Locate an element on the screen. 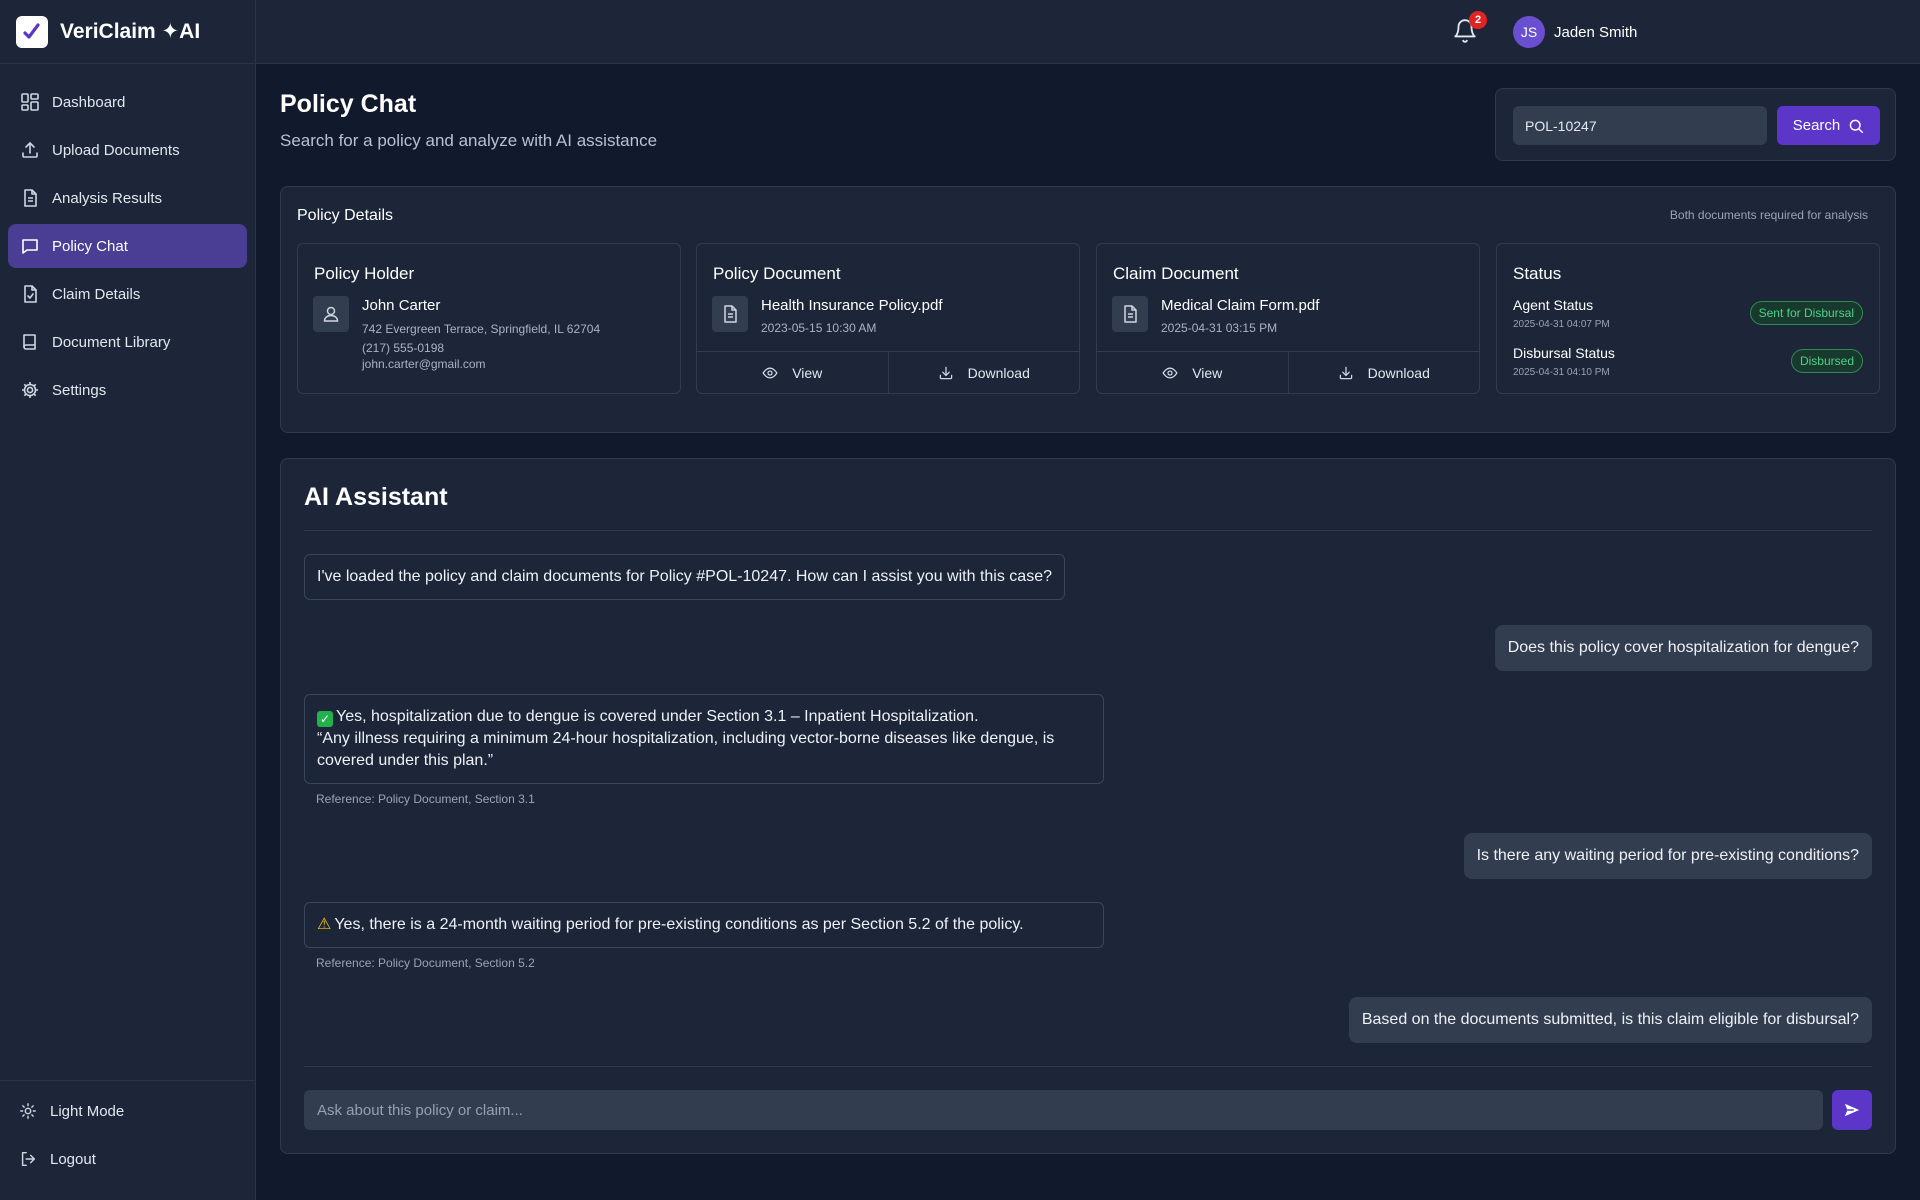  sidebar-item-settings: Settings is located at coordinates (127, 390).